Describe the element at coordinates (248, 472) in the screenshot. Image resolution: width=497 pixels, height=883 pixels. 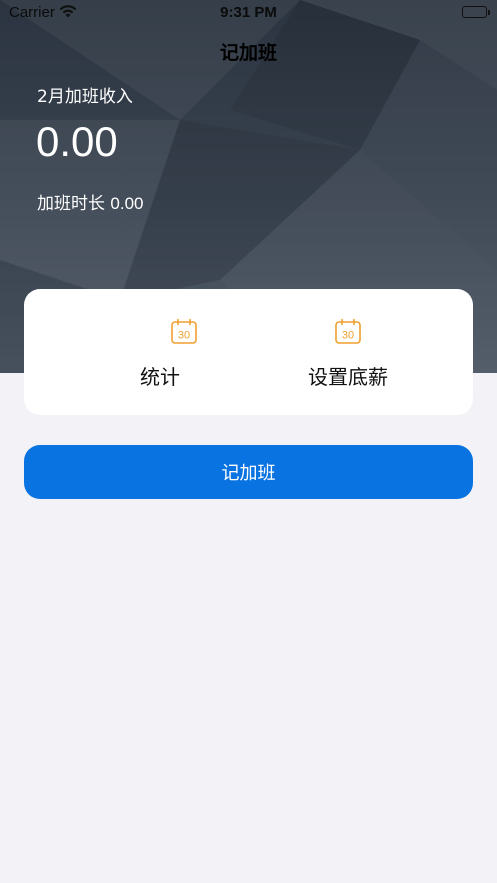
I see `record-overtime-button: 记加班` at that location.